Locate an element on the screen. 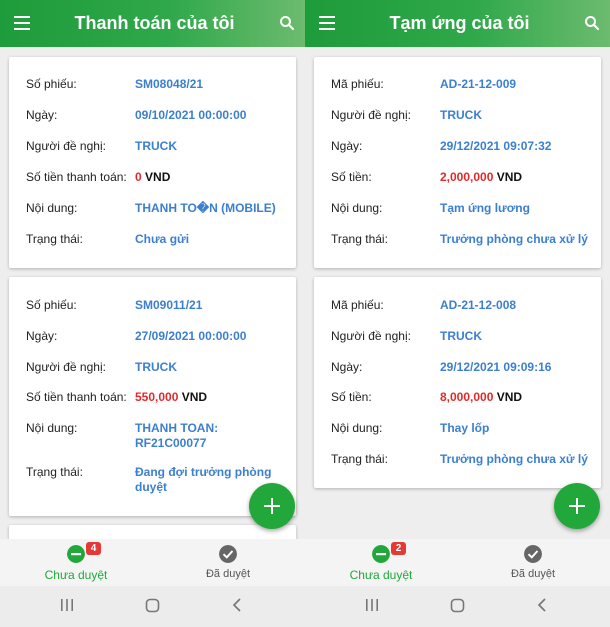 Image resolution: width=610 pixels, height=627 pixels. page-title: Thanh toán của tôi is located at coordinates (154, 23).